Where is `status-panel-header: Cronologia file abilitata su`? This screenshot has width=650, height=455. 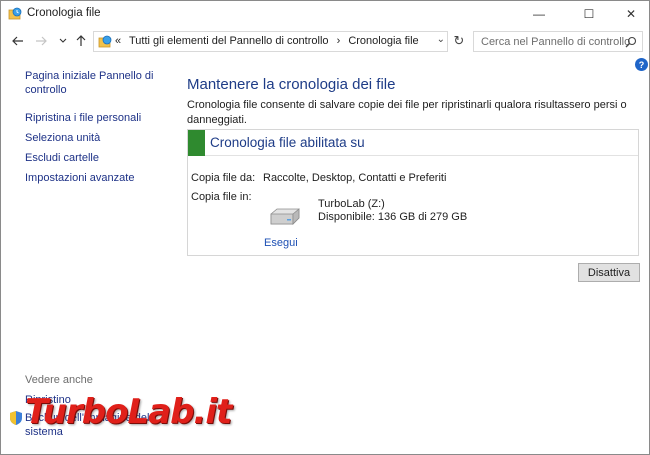
status-panel-header: Cronologia file abilitata su is located at coordinates (413, 143).